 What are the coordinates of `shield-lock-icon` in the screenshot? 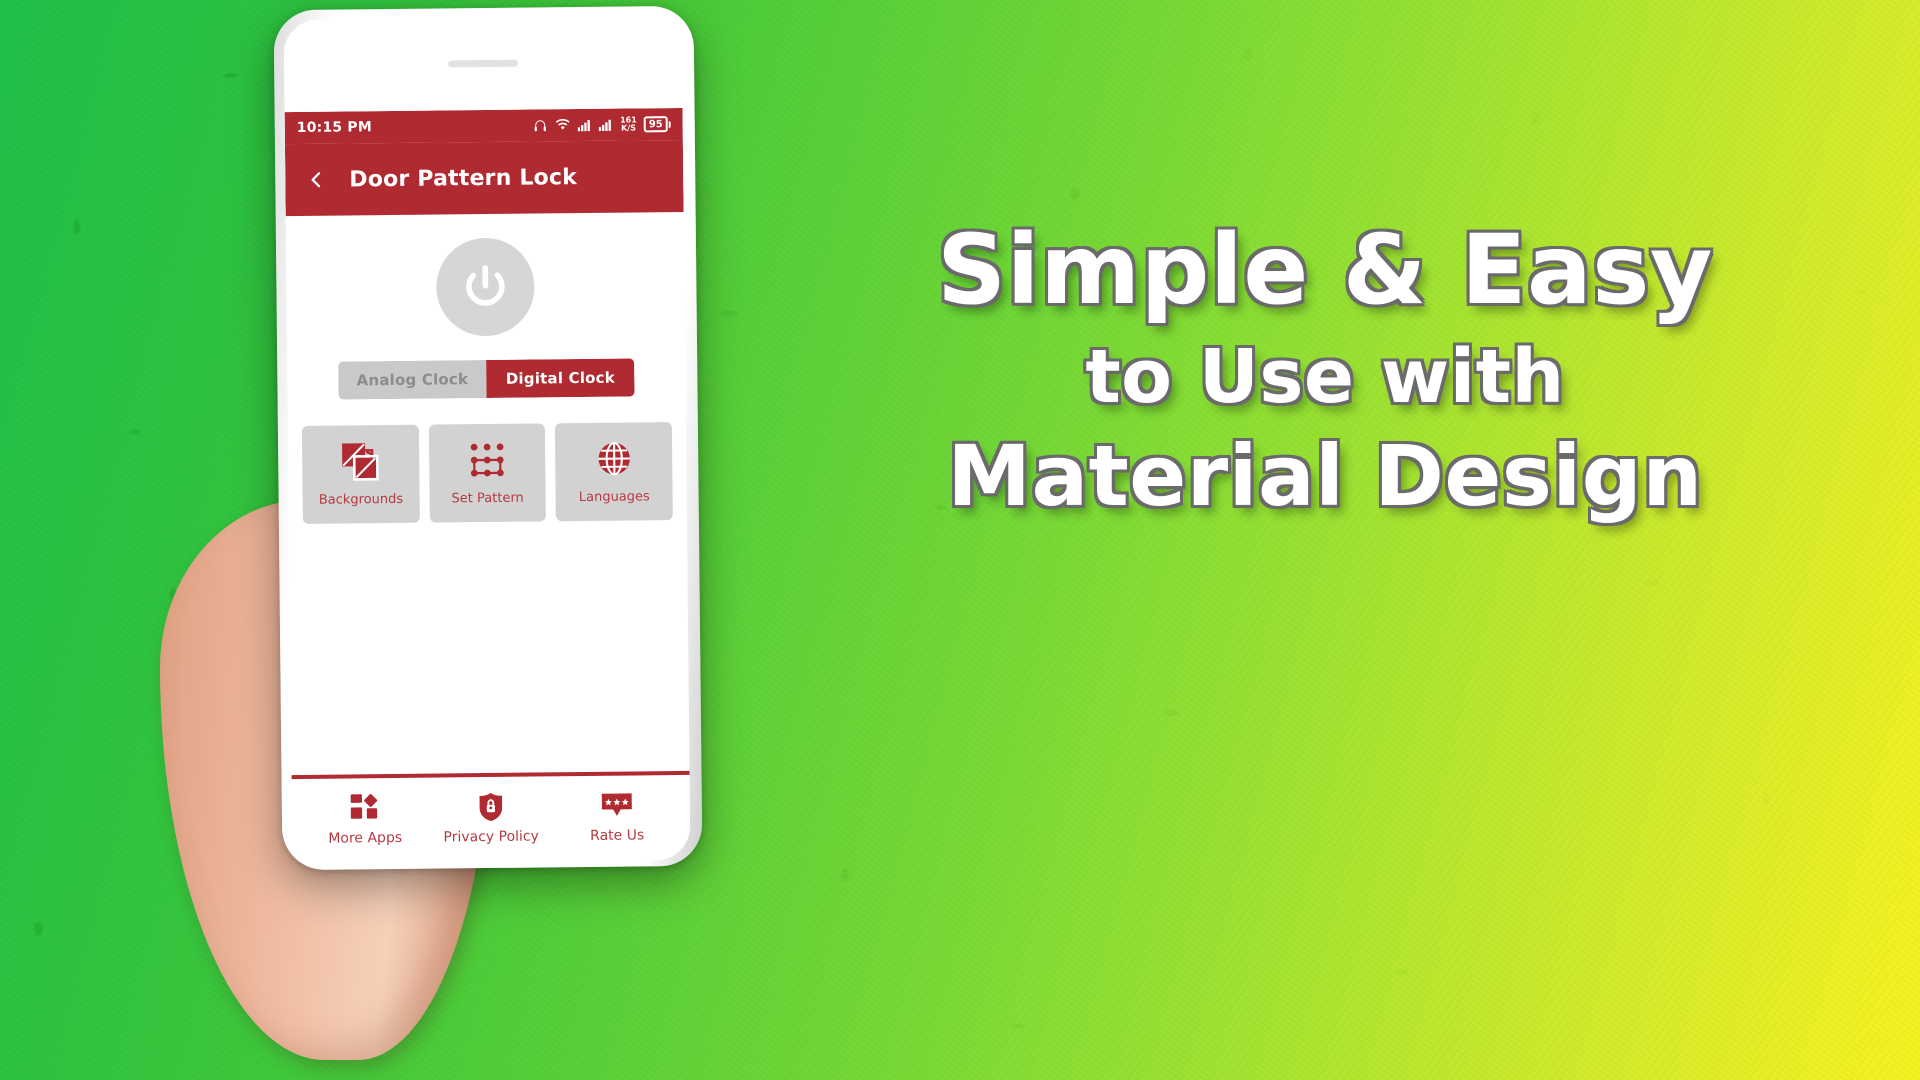 It's located at (491, 807).